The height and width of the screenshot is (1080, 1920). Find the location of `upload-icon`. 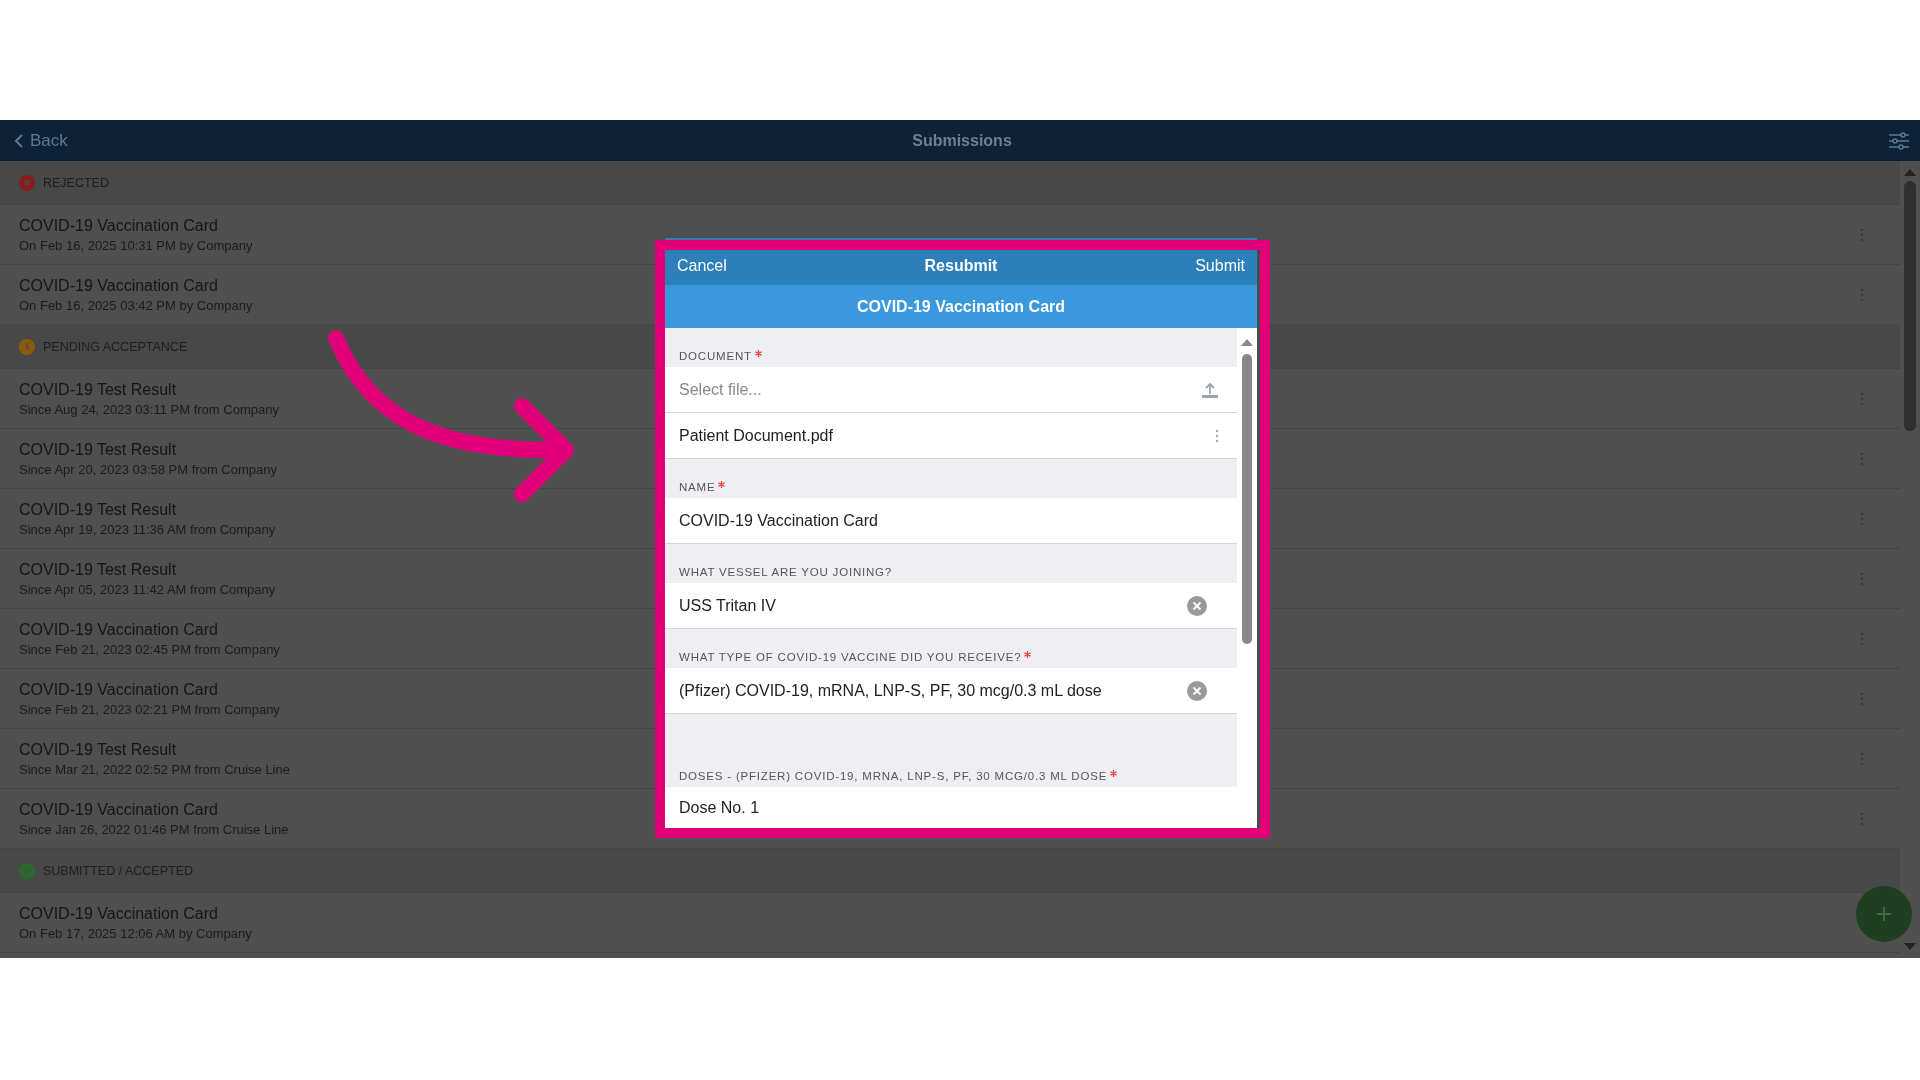

upload-icon is located at coordinates (1210, 389).